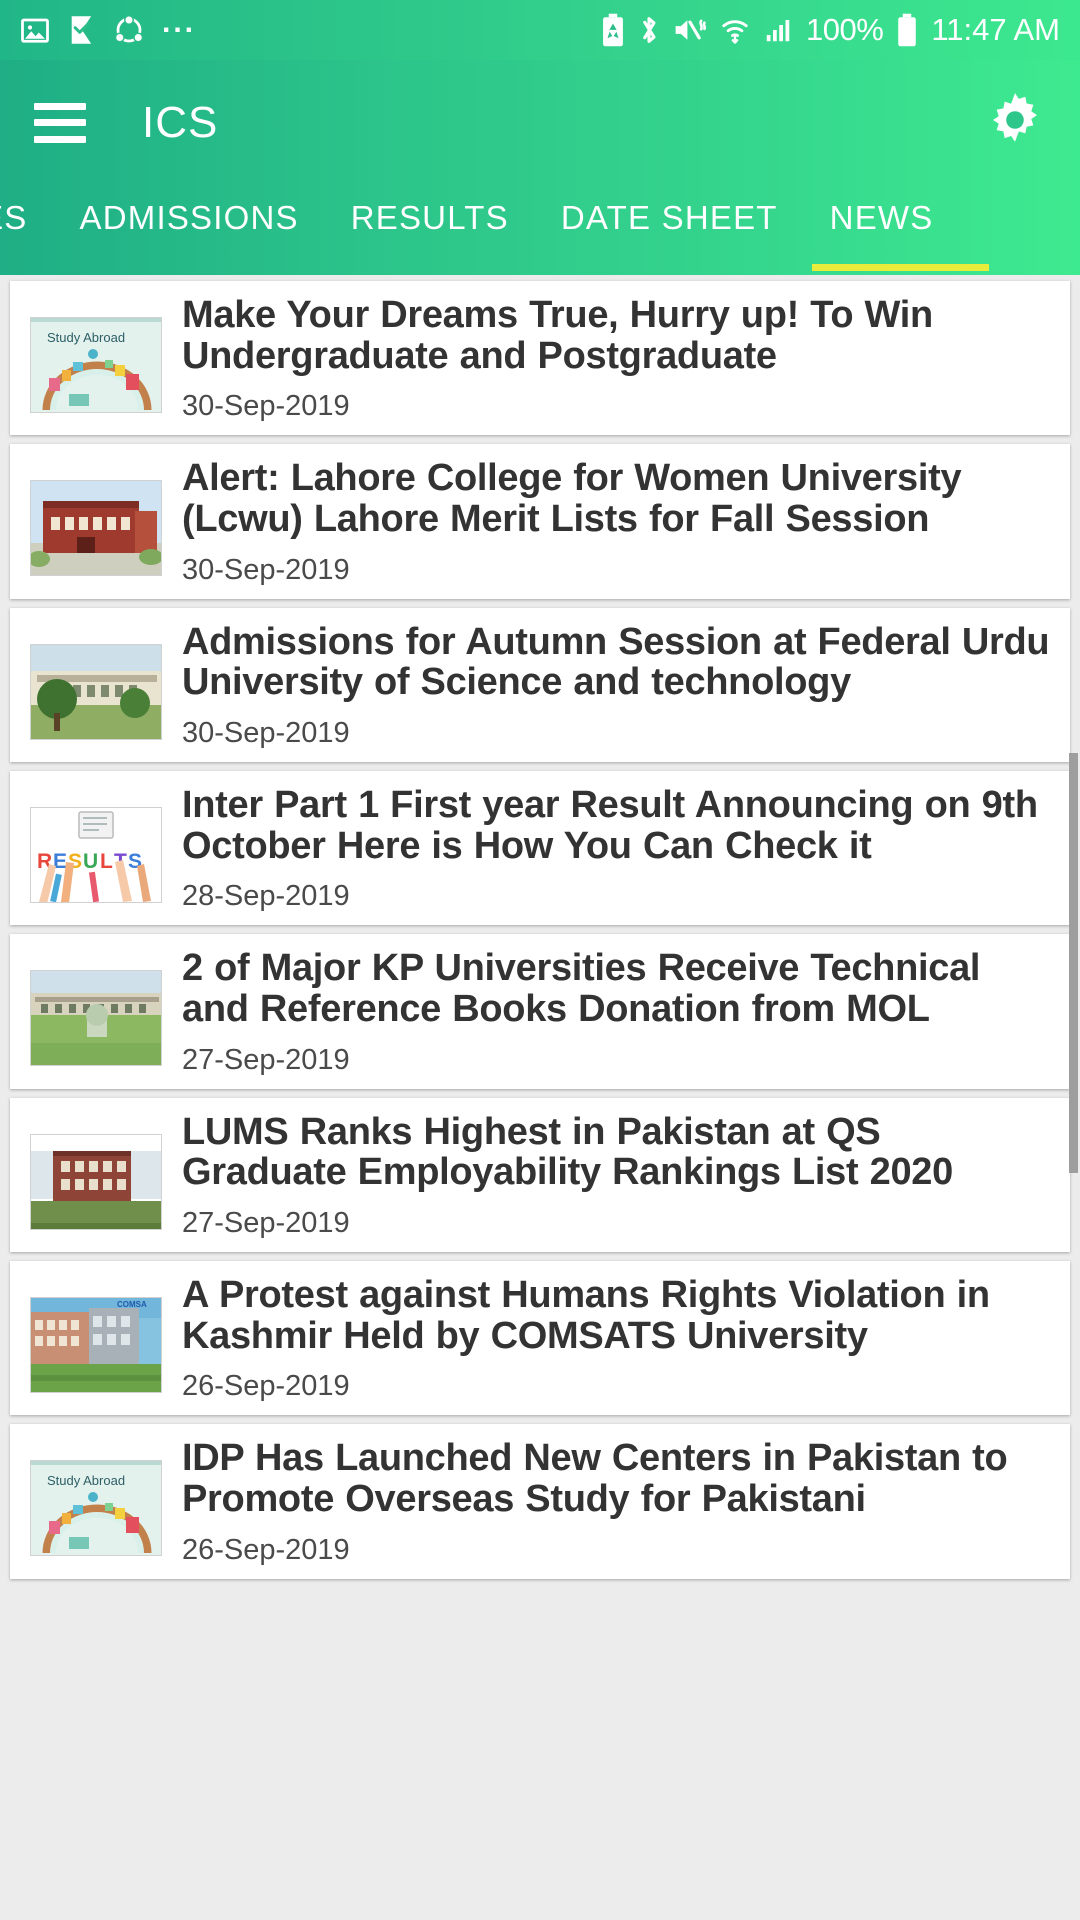 This screenshot has width=1080, height=1920. Describe the element at coordinates (1015, 122) in the screenshot. I see `gear-icon` at that location.